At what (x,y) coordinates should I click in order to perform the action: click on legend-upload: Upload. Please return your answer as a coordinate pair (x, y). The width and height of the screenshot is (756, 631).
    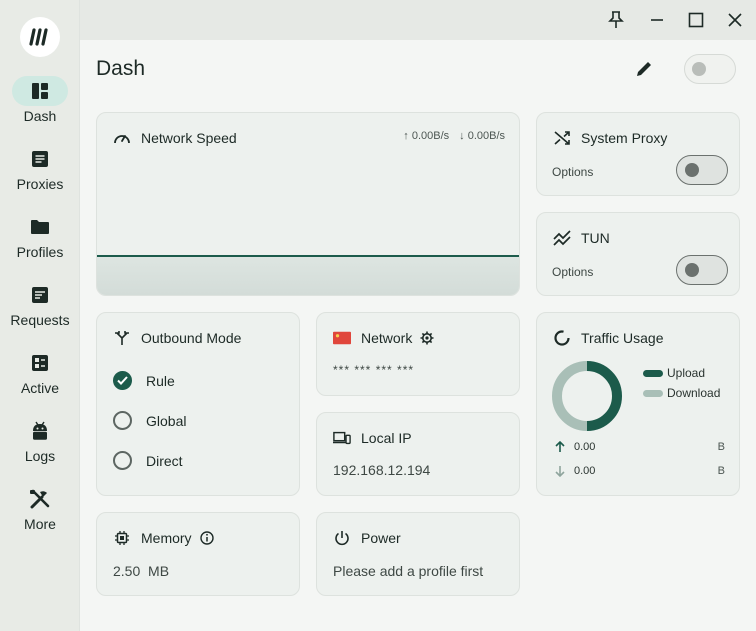
    Looking at the image, I should click on (681, 373).